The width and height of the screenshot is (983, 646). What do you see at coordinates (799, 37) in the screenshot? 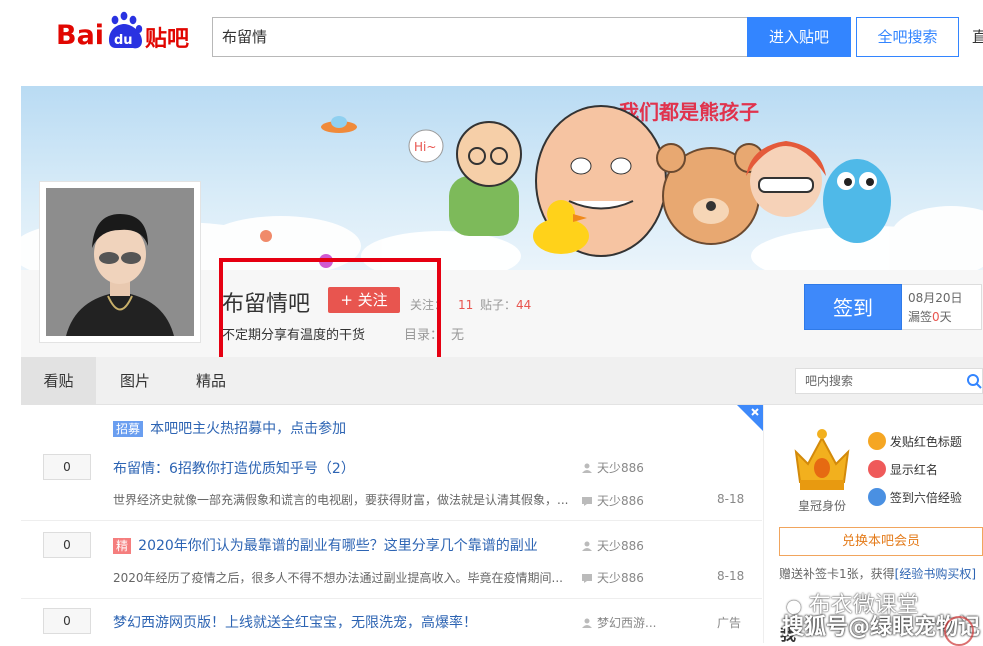
I see `enter-forum-button: 进入贴吧` at bounding box center [799, 37].